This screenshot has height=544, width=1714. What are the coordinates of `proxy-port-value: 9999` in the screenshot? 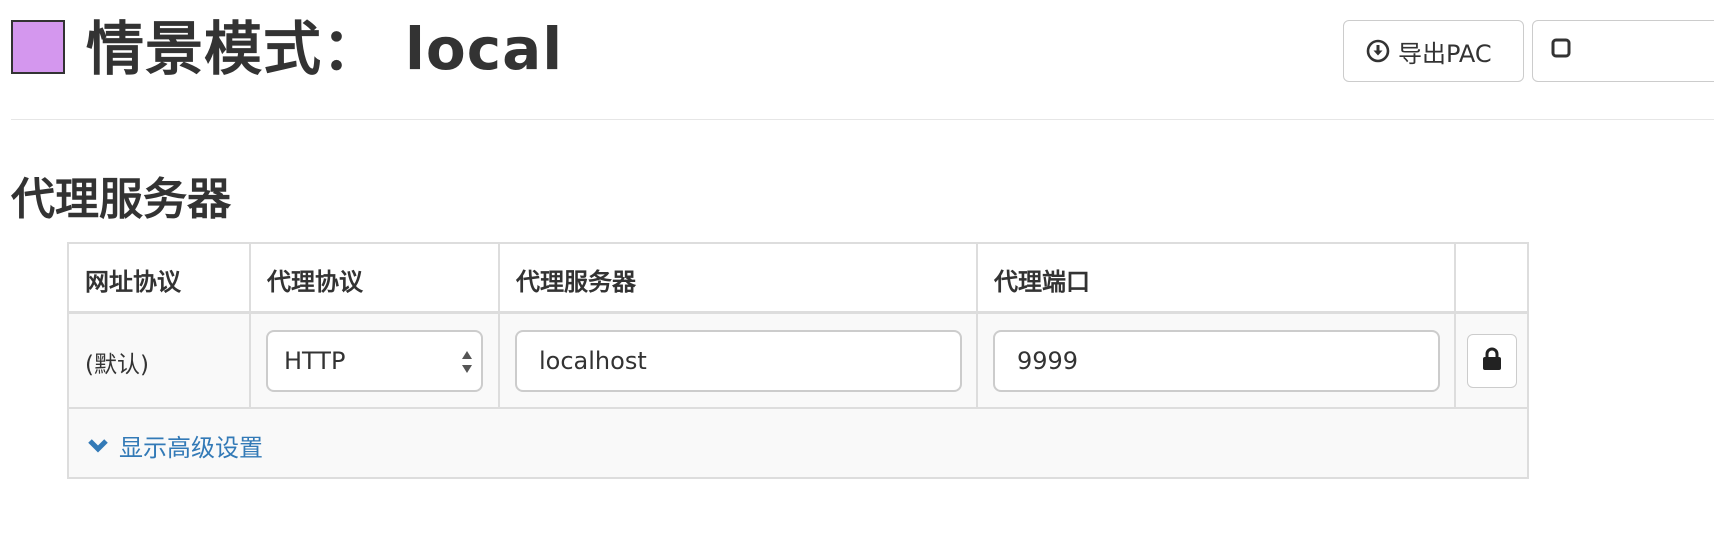 It's located at (1048, 361).